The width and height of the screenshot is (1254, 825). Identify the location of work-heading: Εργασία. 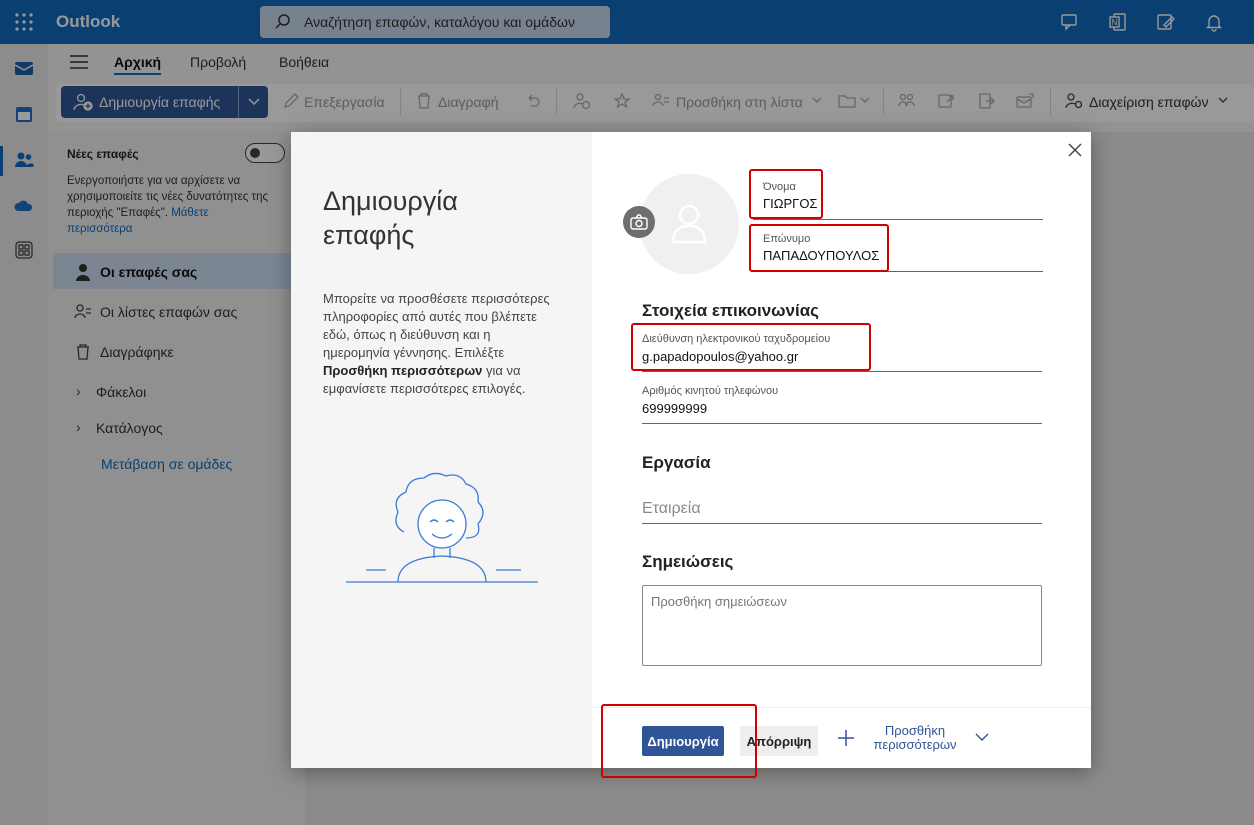
(676, 462).